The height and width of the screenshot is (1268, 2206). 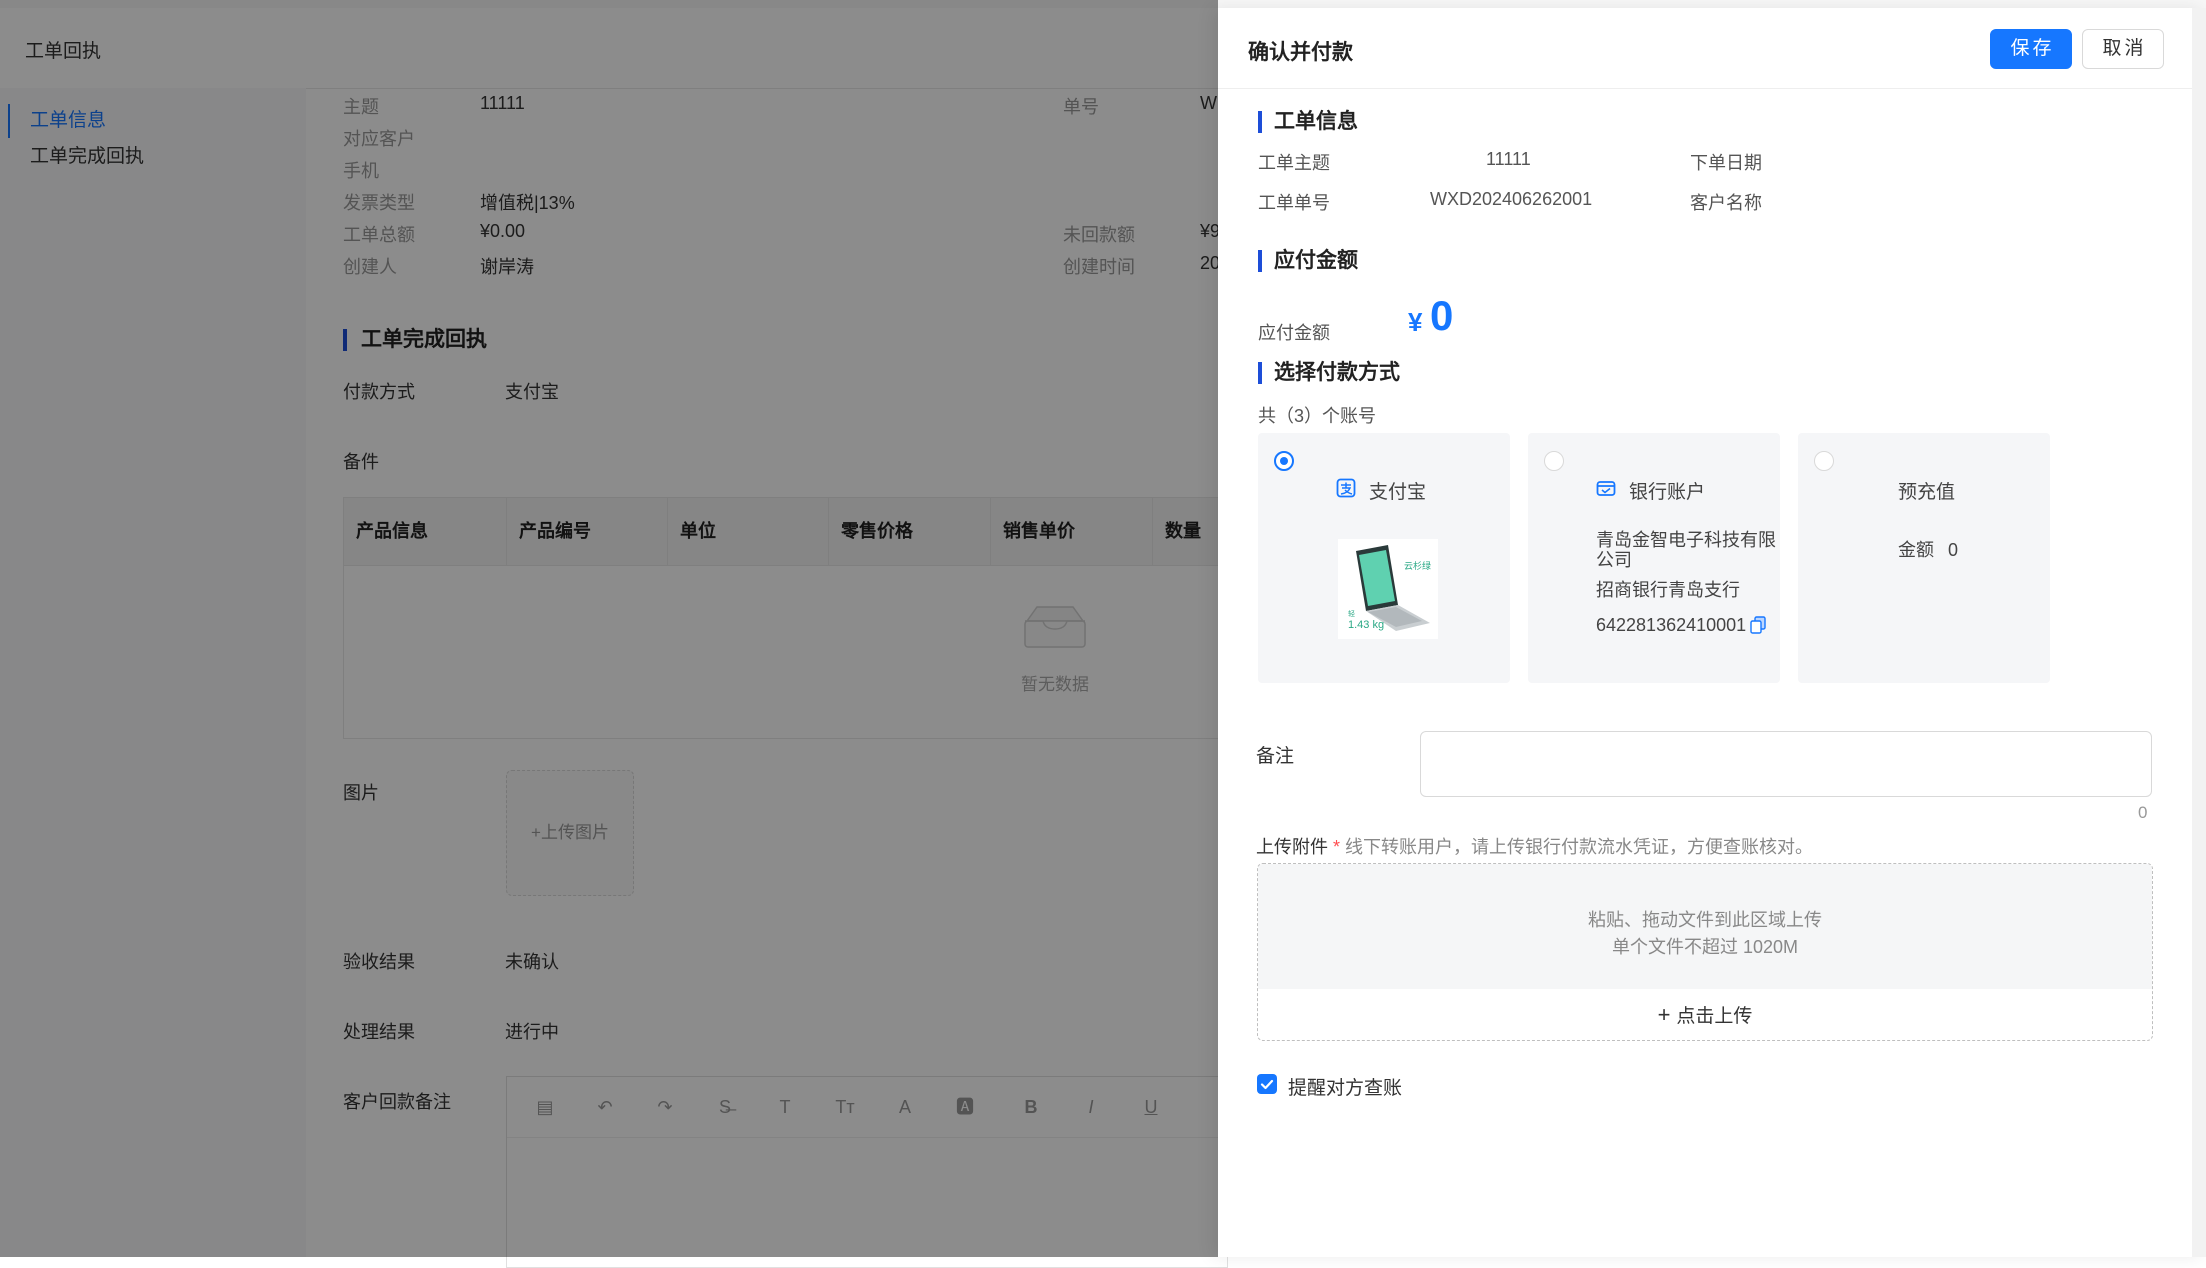 What do you see at coordinates (1345, 1086) in the screenshot?
I see `notify-label: 提醒对方查账` at bounding box center [1345, 1086].